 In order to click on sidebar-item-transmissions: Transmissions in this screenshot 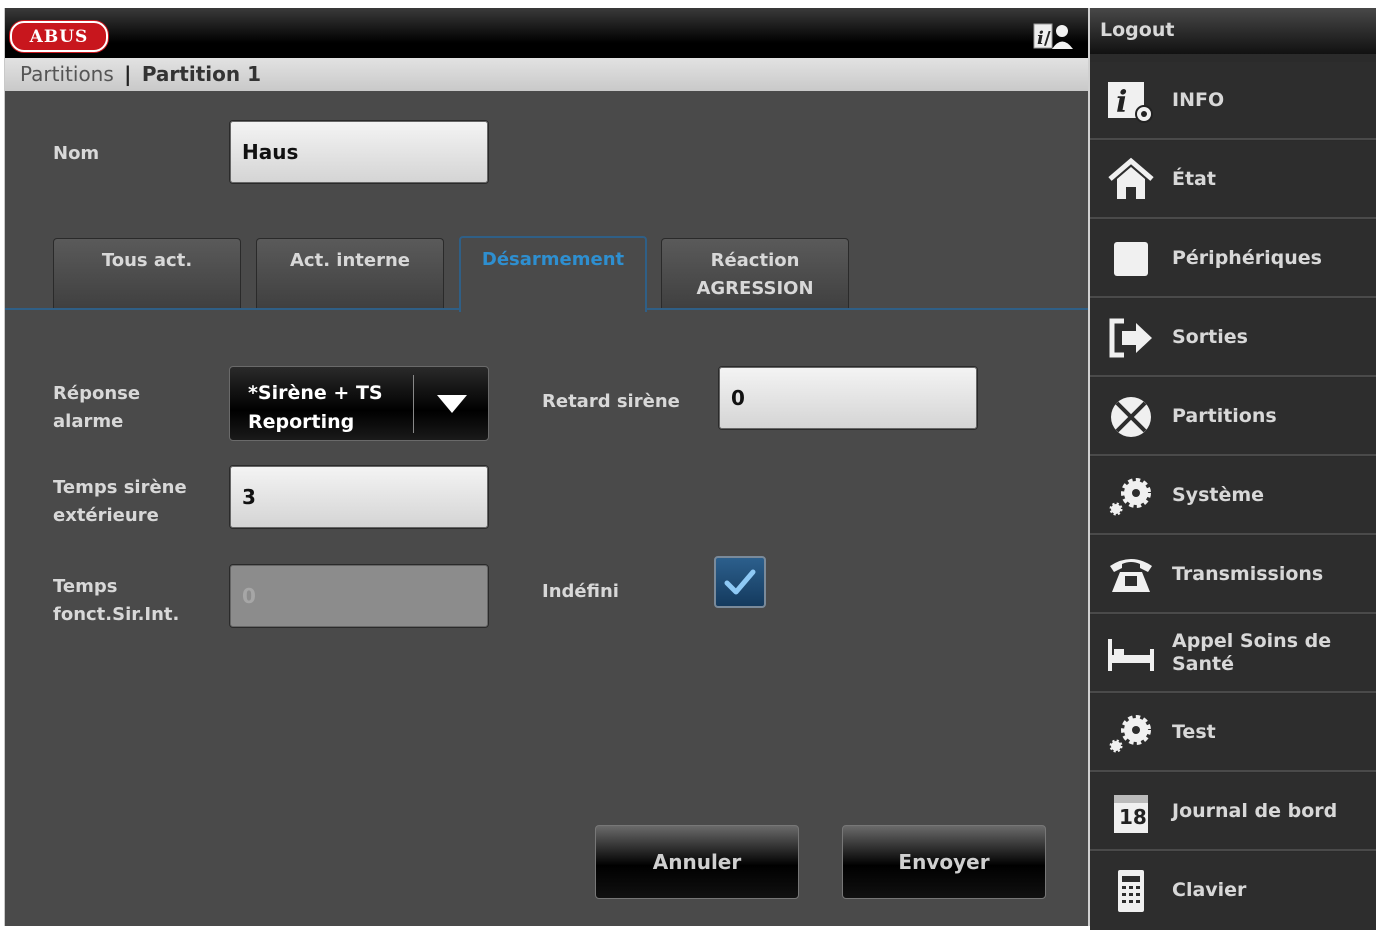, I will do `click(1233, 575)`.